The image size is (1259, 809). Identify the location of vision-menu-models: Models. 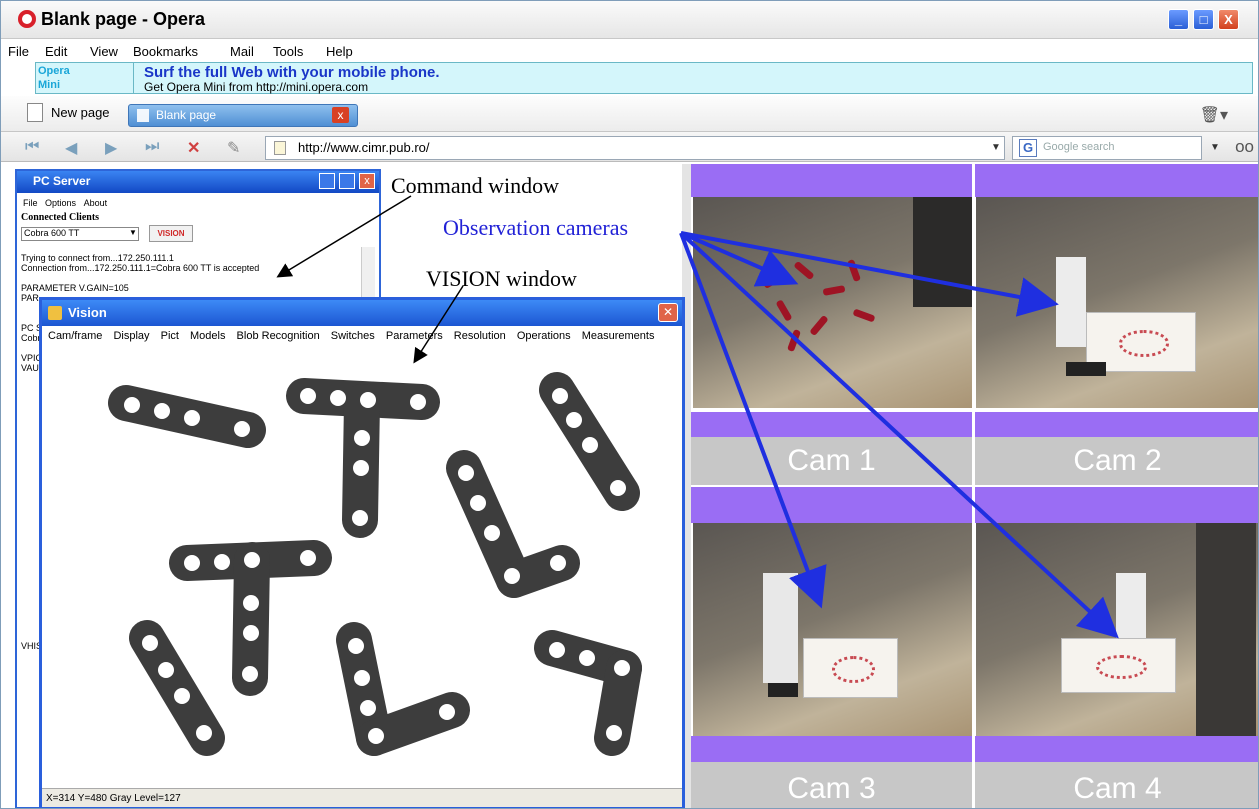
(207, 336).